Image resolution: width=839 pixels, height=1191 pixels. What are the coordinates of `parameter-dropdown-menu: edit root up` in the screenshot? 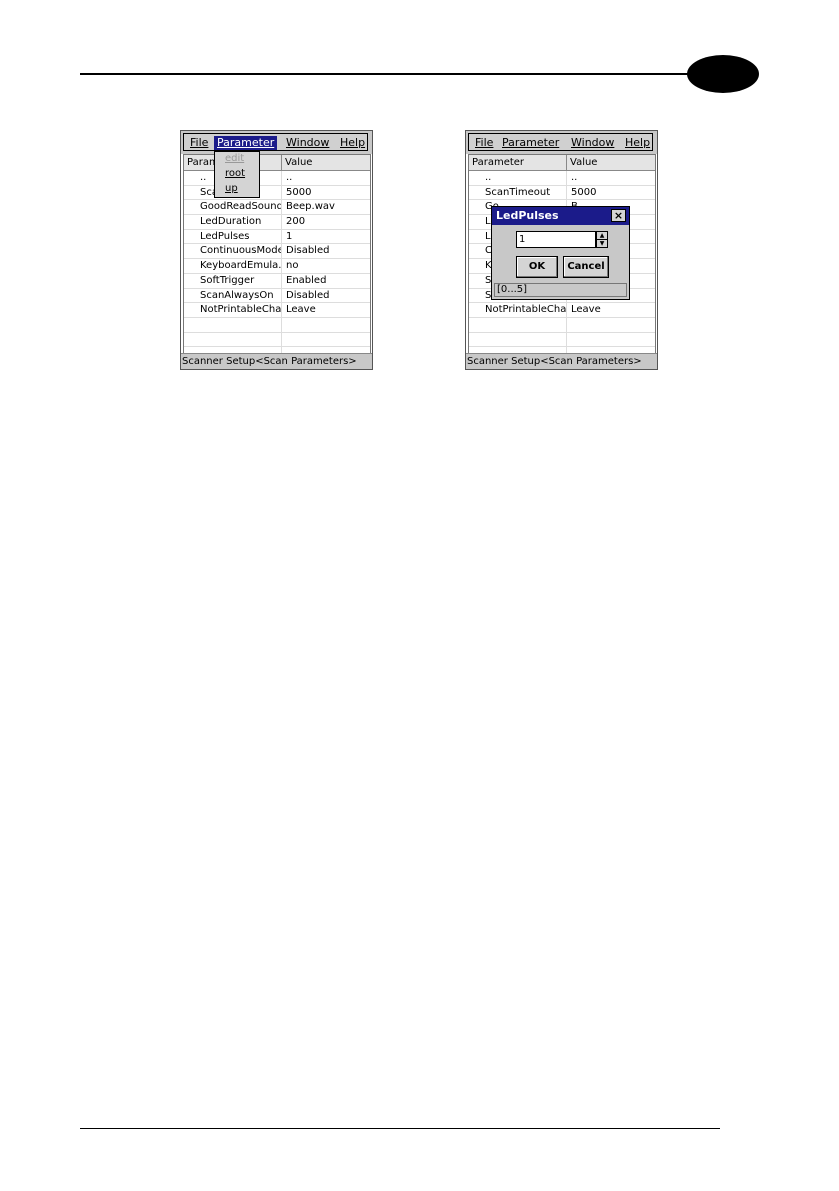 It's located at (237, 174).